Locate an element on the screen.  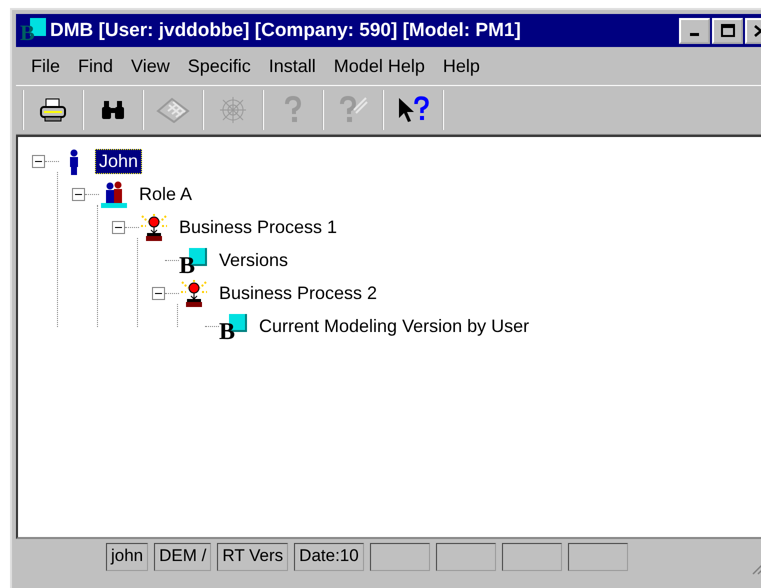
tree-item: John is located at coordinates (118, 161).